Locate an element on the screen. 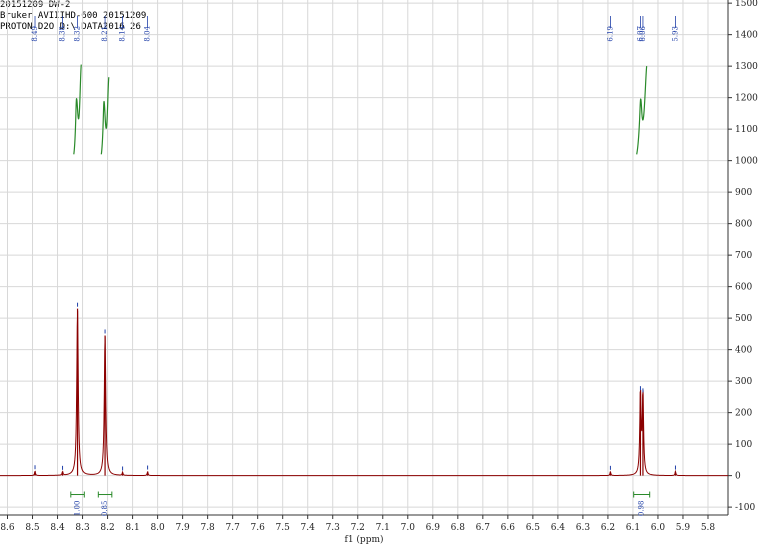 This screenshot has width=781, height=546. peak-label: 8.49 is located at coordinates (35, 34).